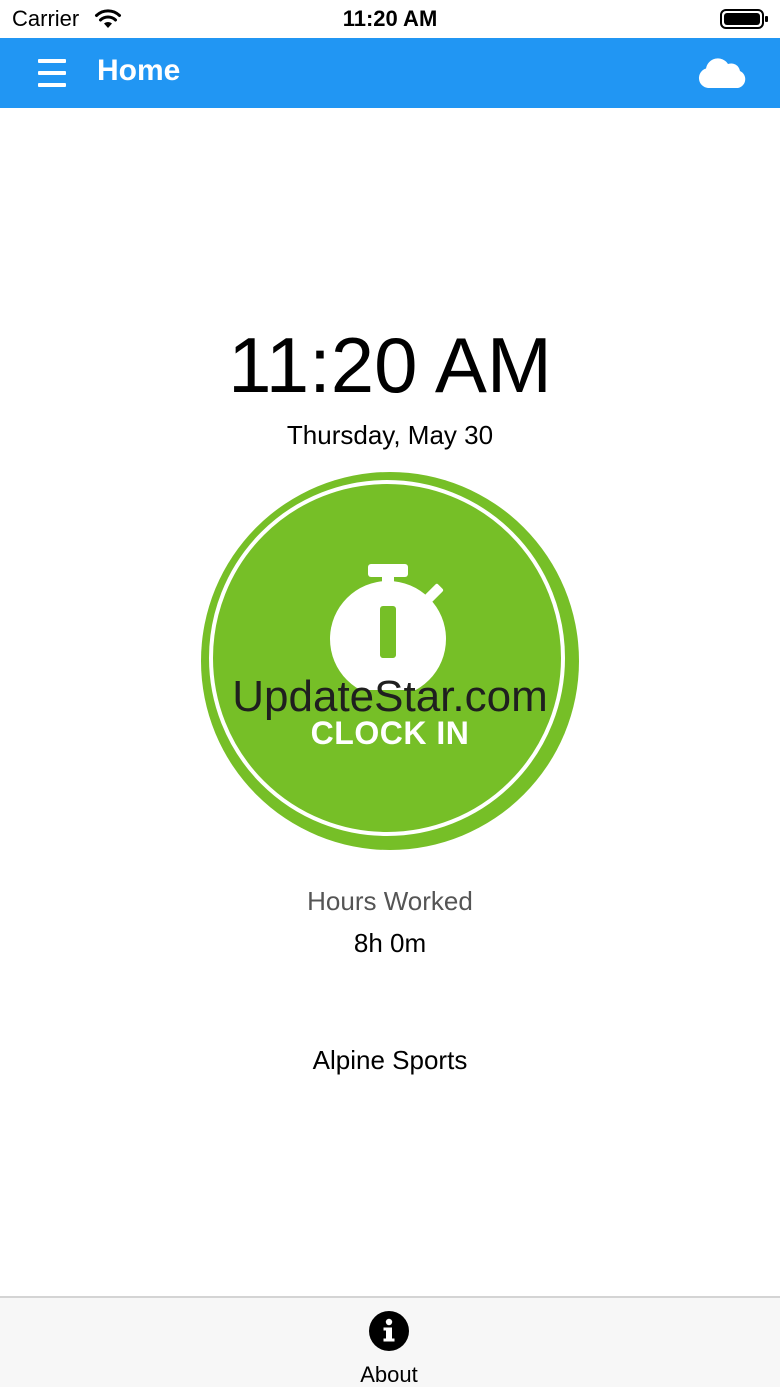 This screenshot has height=1387, width=780. What do you see at coordinates (388, 627) in the screenshot?
I see `stopwatch-icon` at bounding box center [388, 627].